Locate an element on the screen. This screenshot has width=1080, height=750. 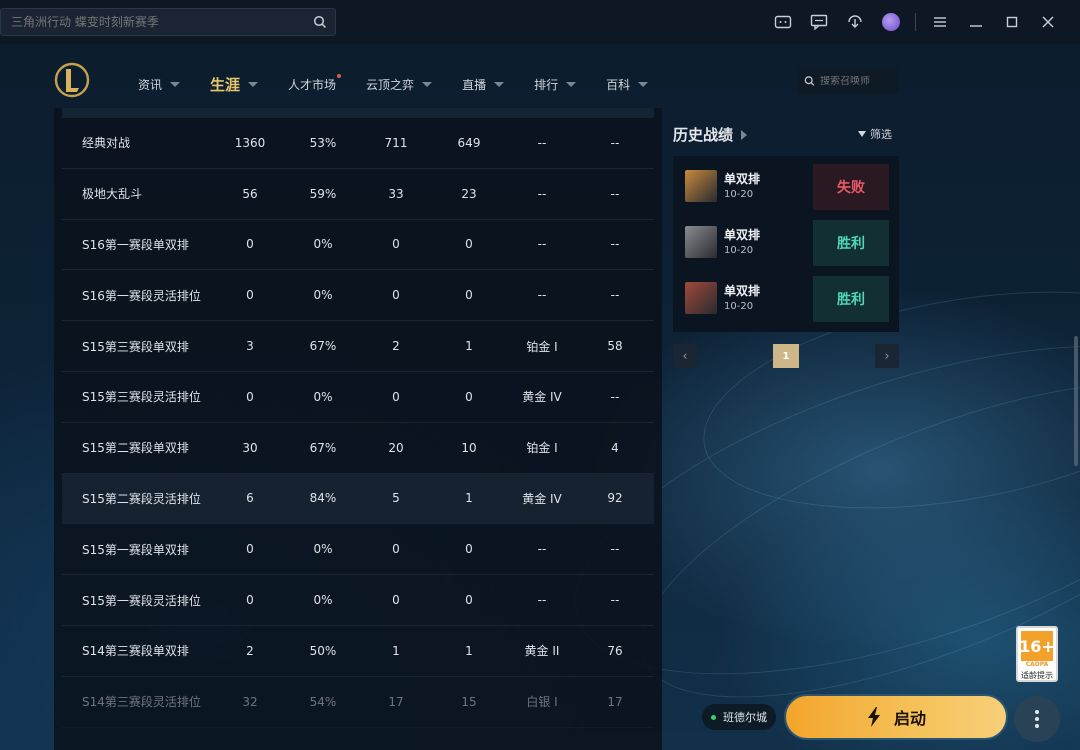
nav-item-2: 人才市场 is located at coordinates (315, 83).